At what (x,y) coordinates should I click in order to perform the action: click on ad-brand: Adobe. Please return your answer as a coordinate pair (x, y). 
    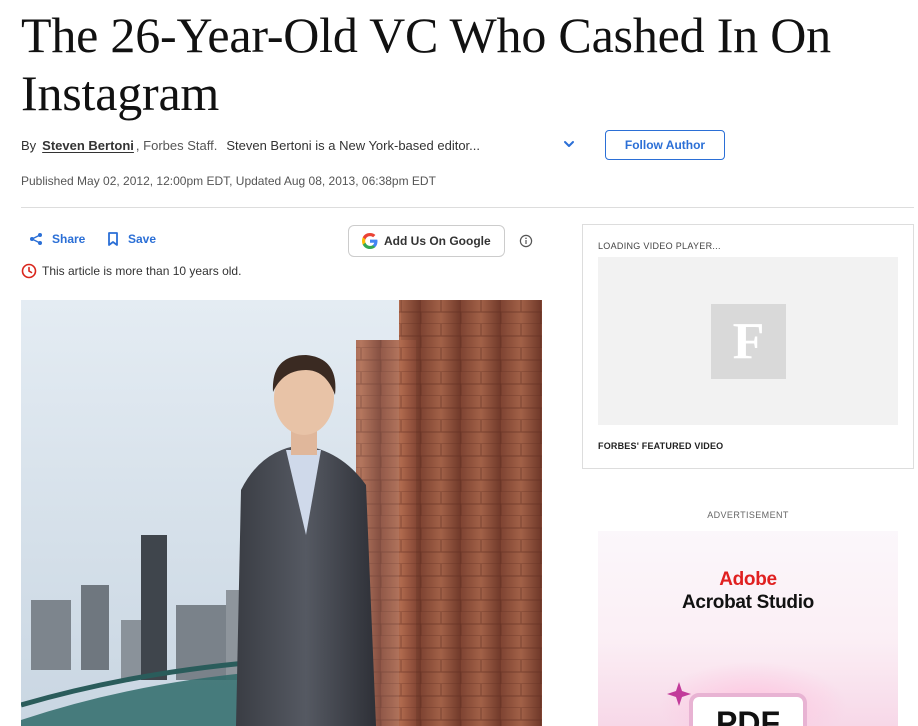
    Looking at the image, I should click on (748, 579).